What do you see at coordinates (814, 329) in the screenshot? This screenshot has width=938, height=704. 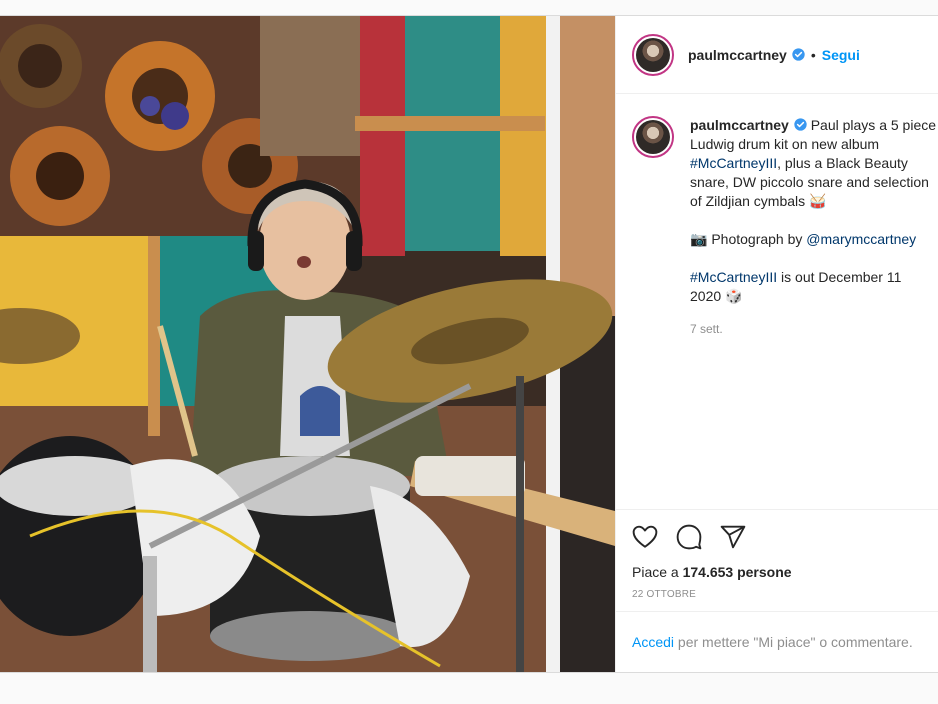 I see `post-time: 7 sett.` at bounding box center [814, 329].